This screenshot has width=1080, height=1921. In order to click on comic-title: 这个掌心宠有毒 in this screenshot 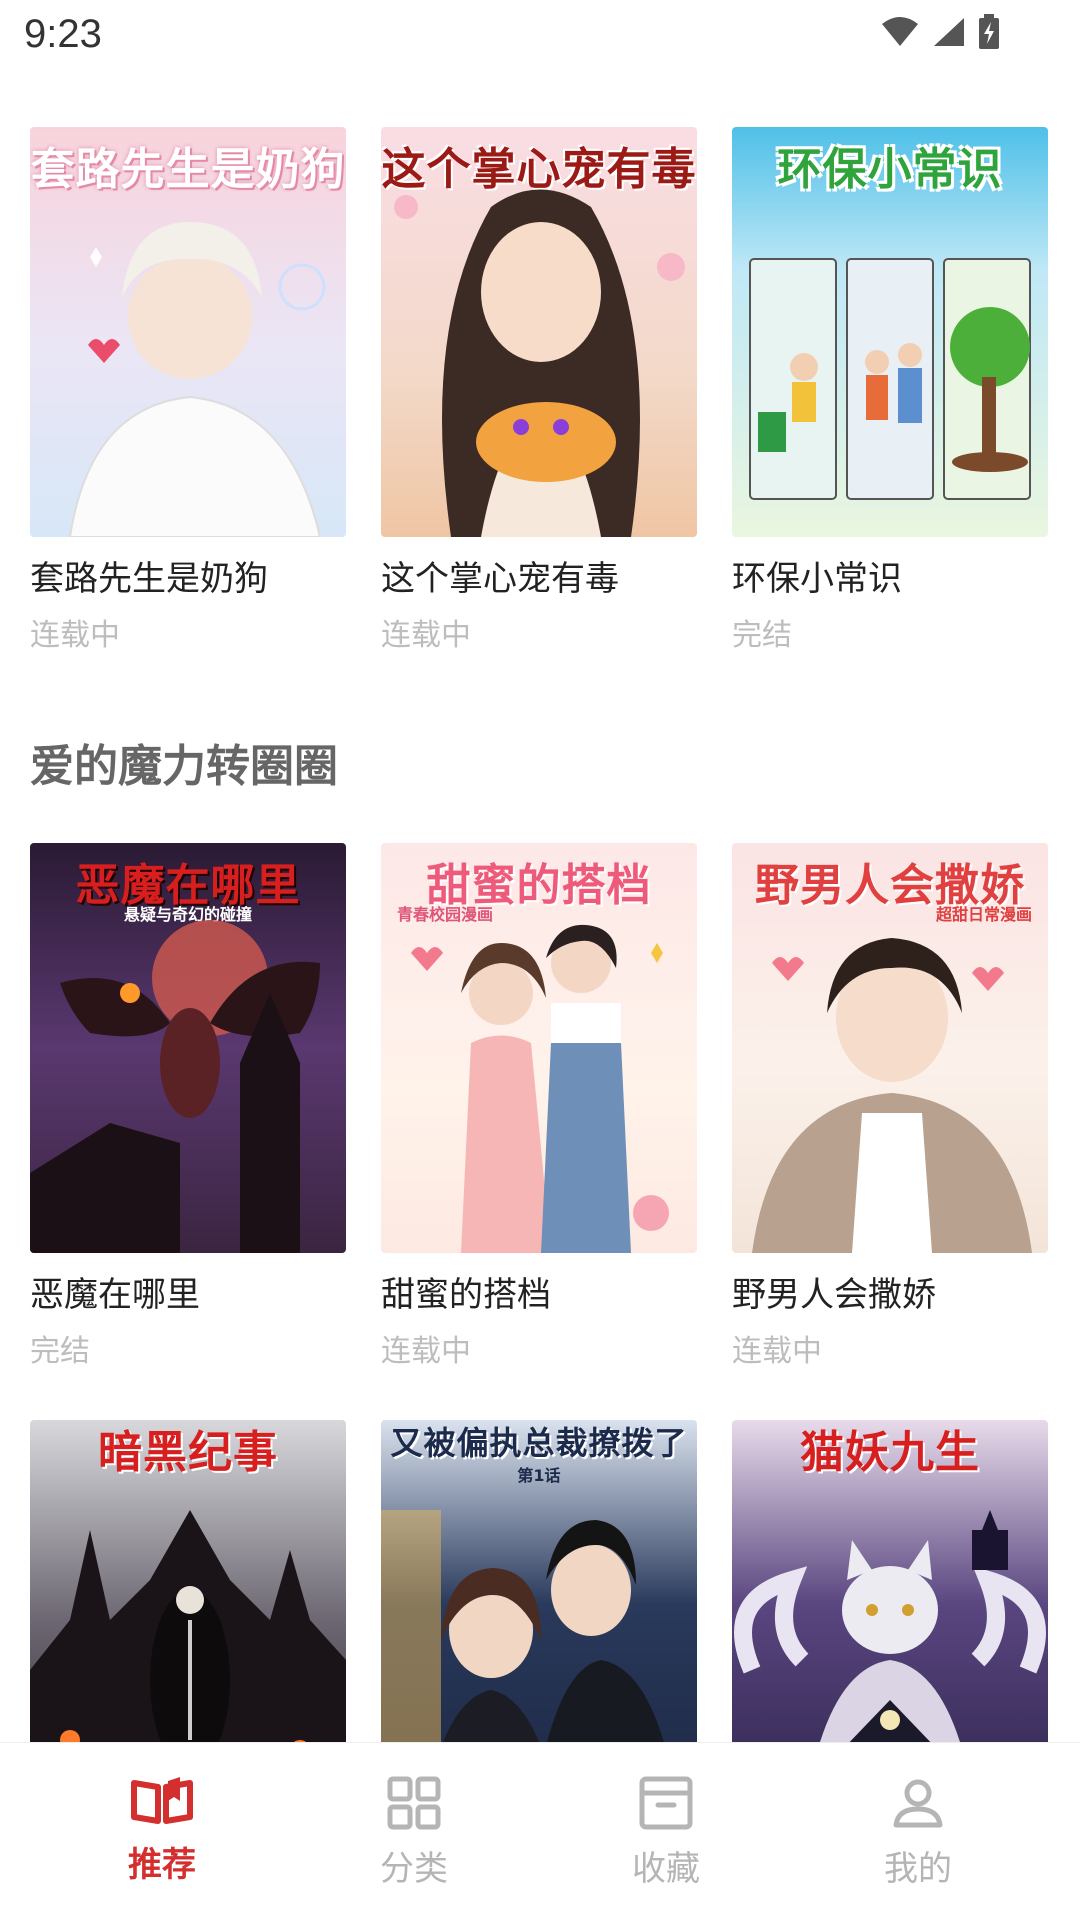, I will do `click(539, 575)`.